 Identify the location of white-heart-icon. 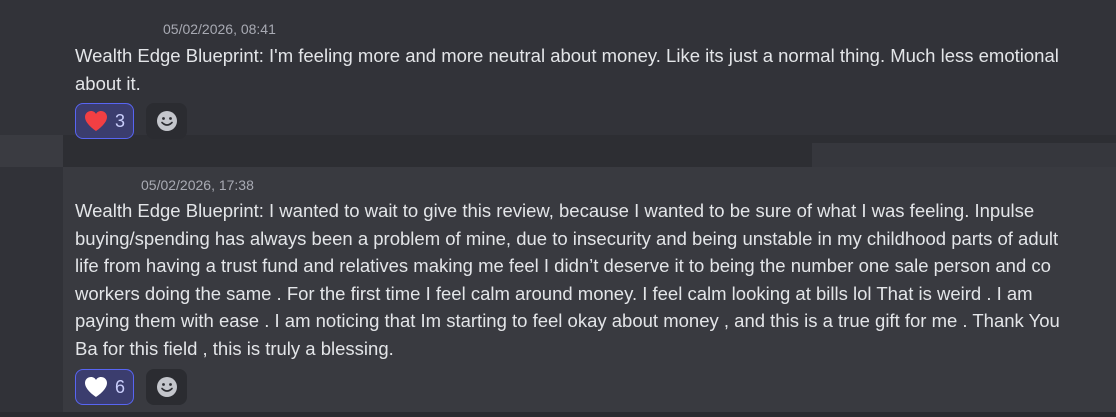
(96, 387).